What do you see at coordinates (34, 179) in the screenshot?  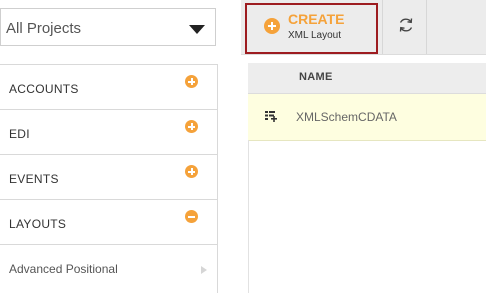 I see `sidebar-item-label: EVENTS` at bounding box center [34, 179].